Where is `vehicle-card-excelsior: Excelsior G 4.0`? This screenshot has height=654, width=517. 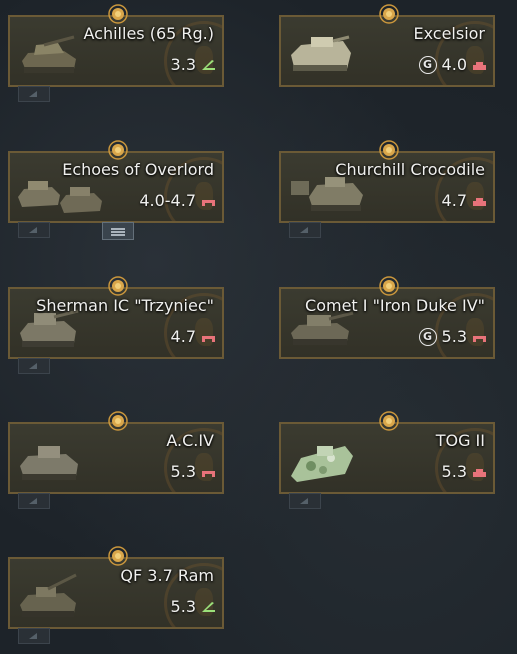 vehicle-card-excelsior: Excelsior G 4.0 is located at coordinates (387, 45).